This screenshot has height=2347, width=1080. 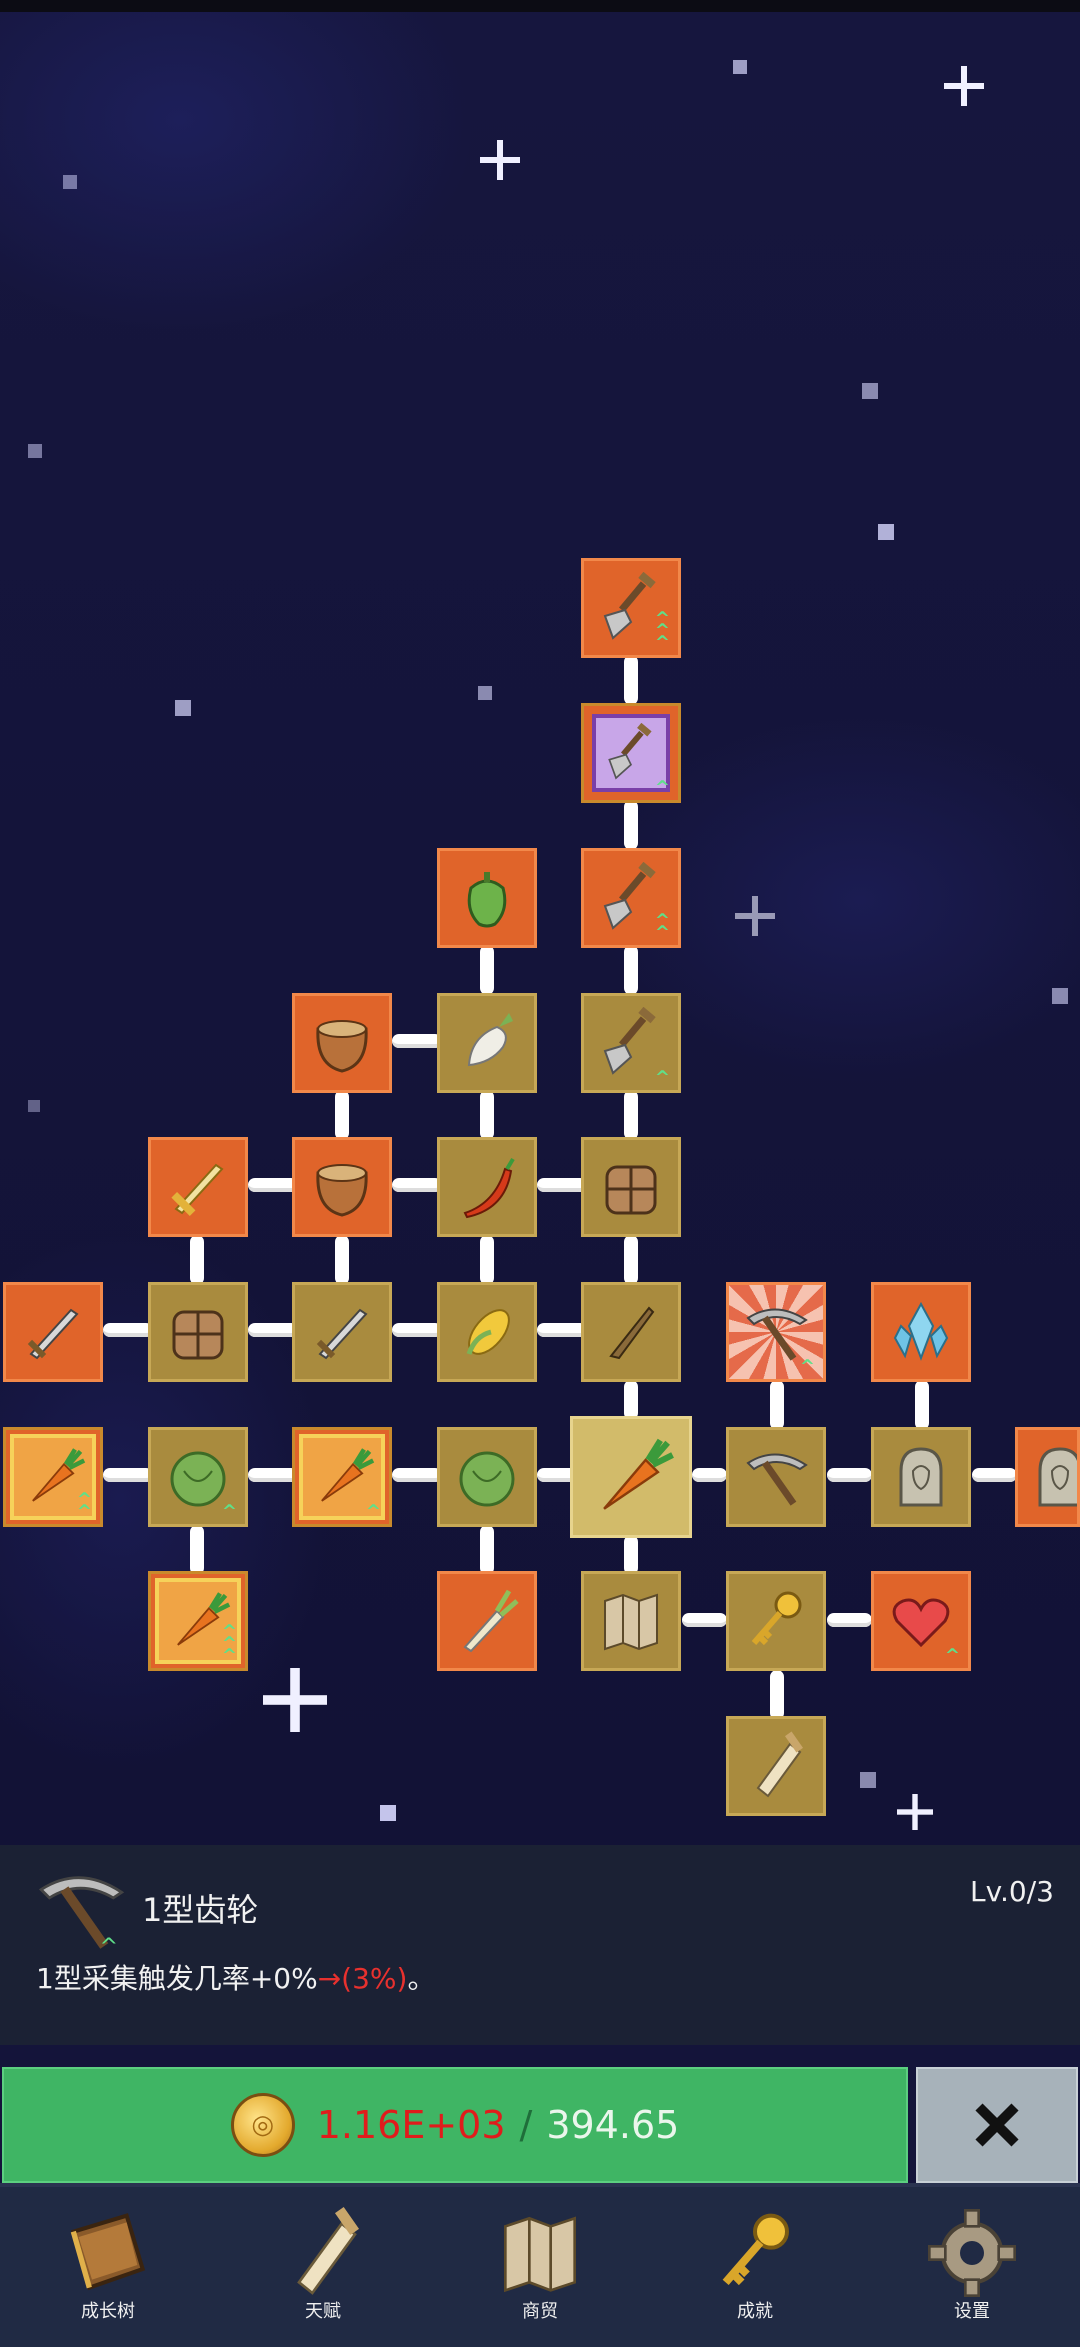 What do you see at coordinates (540, 2267) in the screenshot?
I see `tab-trade: 商贸` at bounding box center [540, 2267].